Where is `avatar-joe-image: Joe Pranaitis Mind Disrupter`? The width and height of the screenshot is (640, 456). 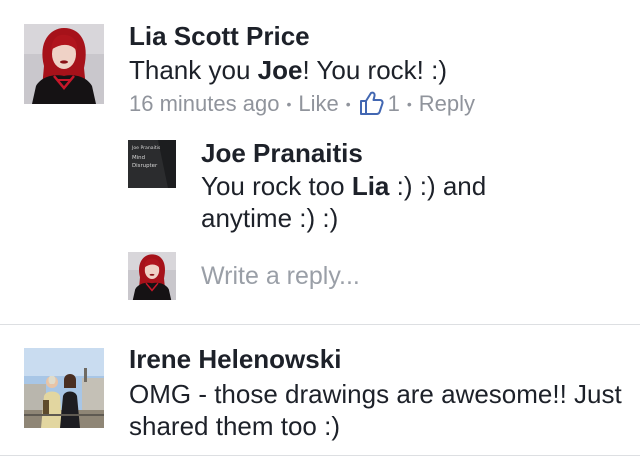 avatar-joe-image: Joe Pranaitis Mind Disrupter is located at coordinates (152, 164).